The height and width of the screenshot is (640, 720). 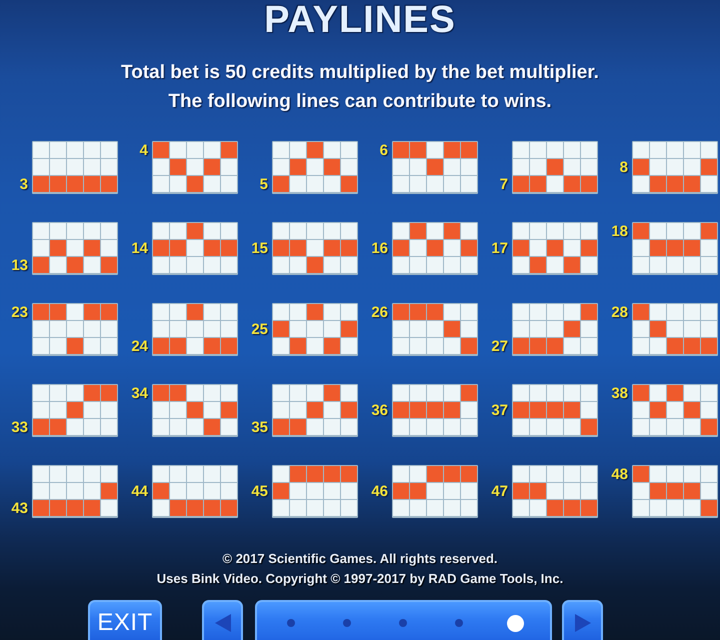 What do you see at coordinates (360, 579) in the screenshot?
I see `copyright-text: Uses Bink Video. Copyright © 1997-2017 by RAD Game Tools, Inc.` at bounding box center [360, 579].